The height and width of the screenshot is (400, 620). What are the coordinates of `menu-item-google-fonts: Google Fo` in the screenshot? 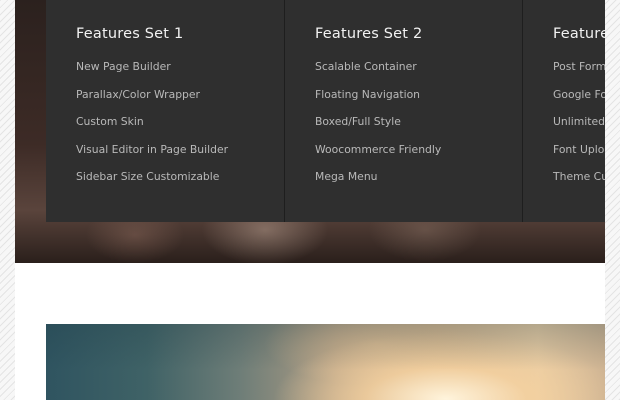 It's located at (579, 102).